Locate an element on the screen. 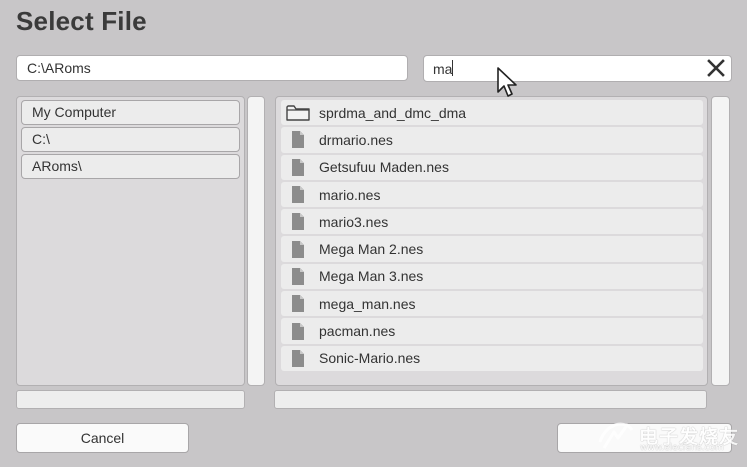 The image size is (747, 467). path-input is located at coordinates (212, 68).